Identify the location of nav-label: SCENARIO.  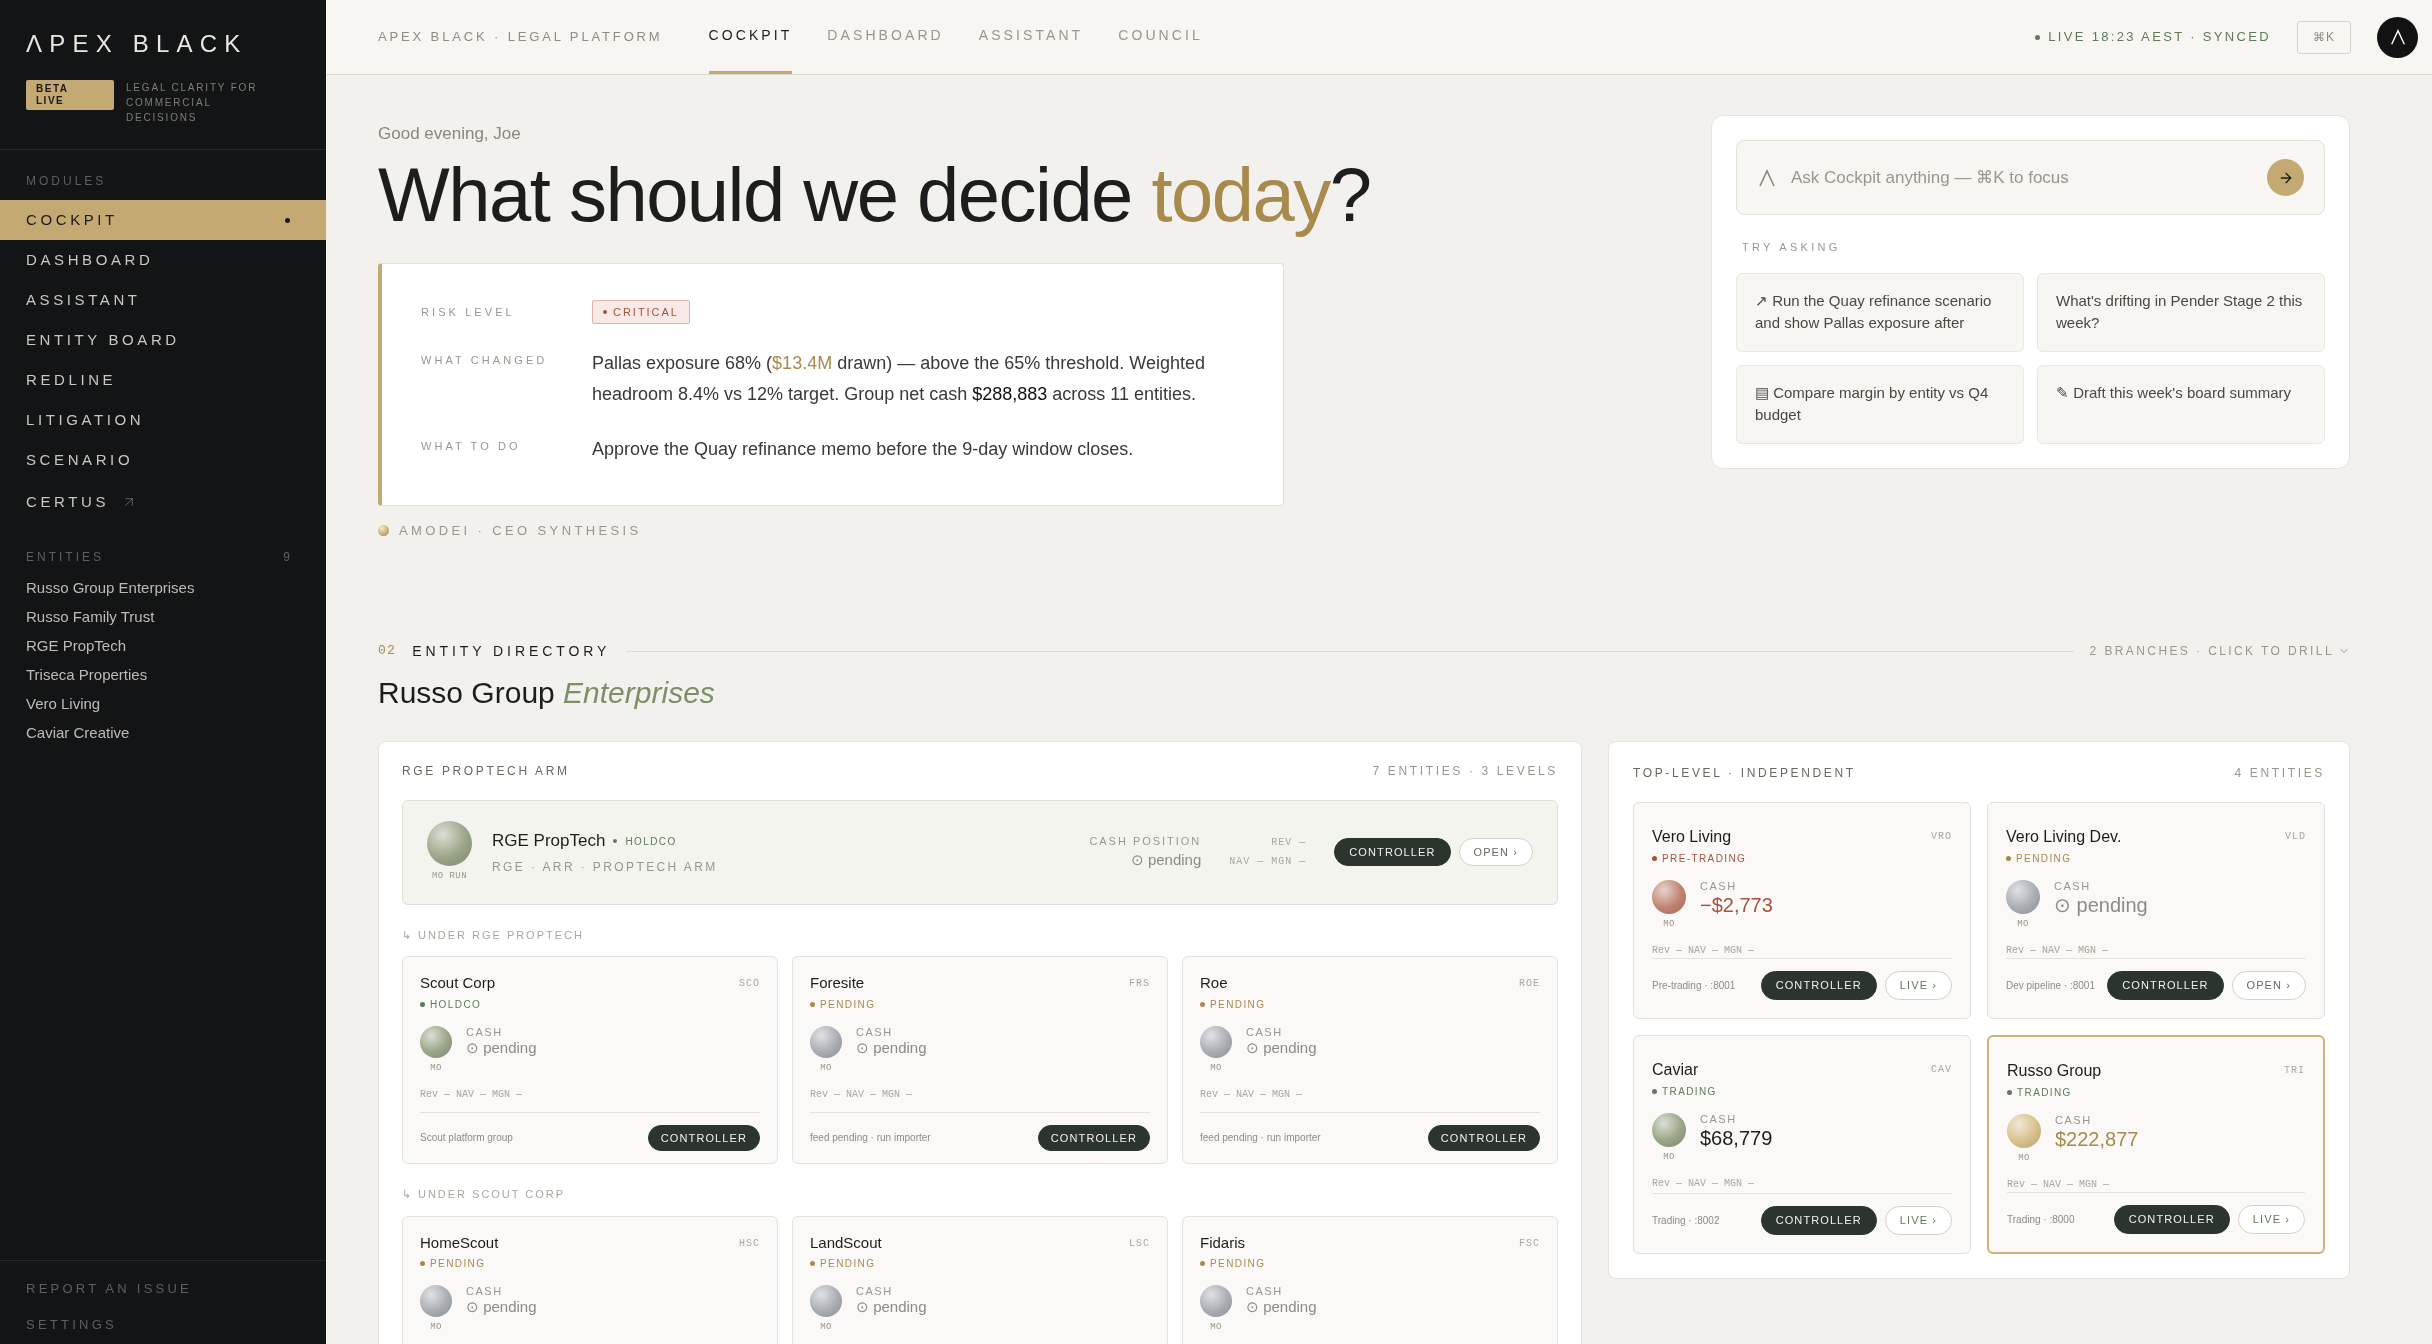
(80, 459).